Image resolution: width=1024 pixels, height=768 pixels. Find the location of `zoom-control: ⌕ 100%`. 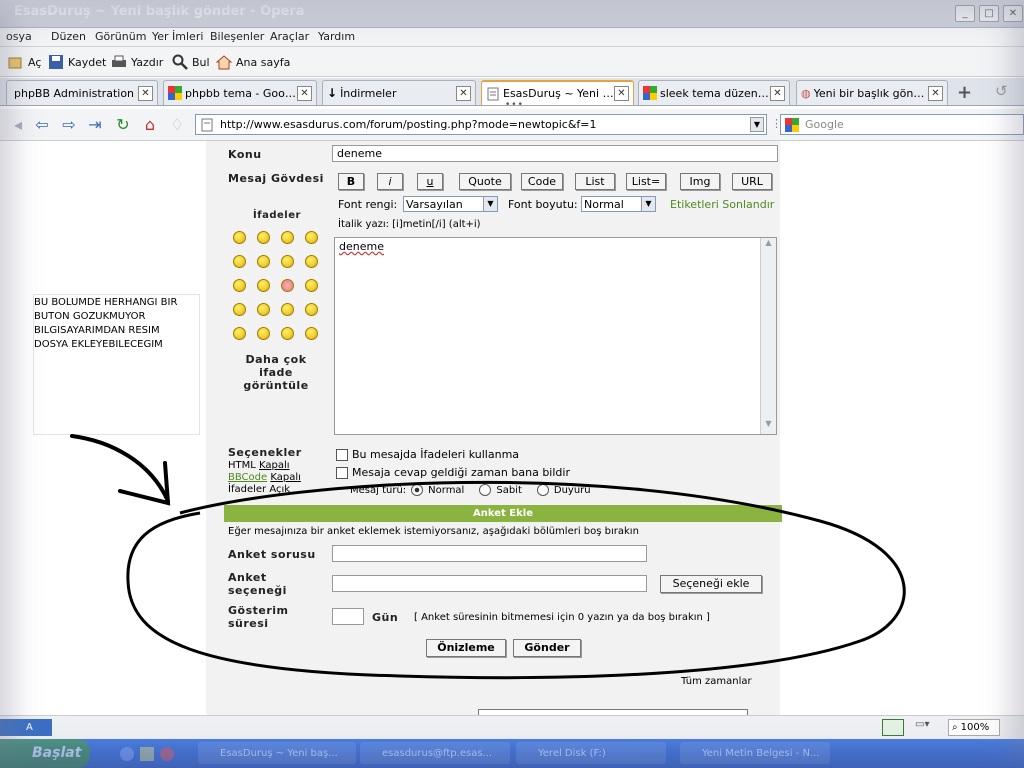

zoom-control: ⌕ 100% is located at coordinates (974, 727).